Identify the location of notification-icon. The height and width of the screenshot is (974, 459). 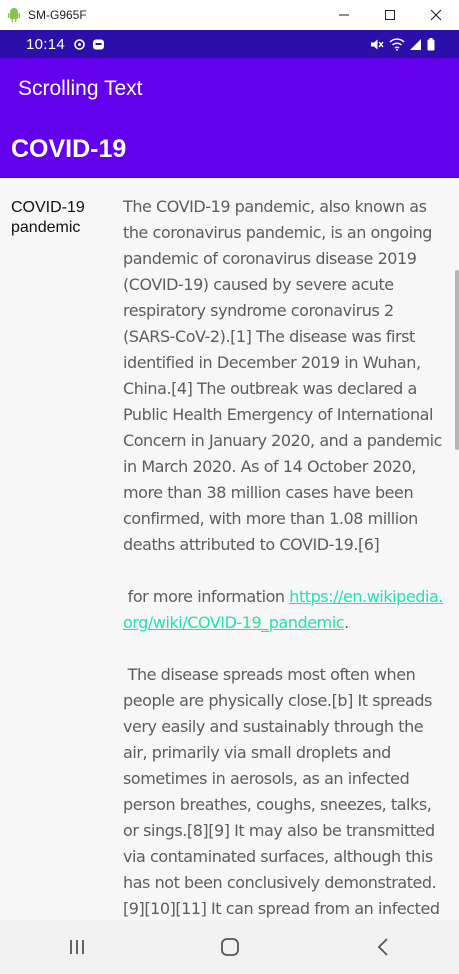
(99, 44).